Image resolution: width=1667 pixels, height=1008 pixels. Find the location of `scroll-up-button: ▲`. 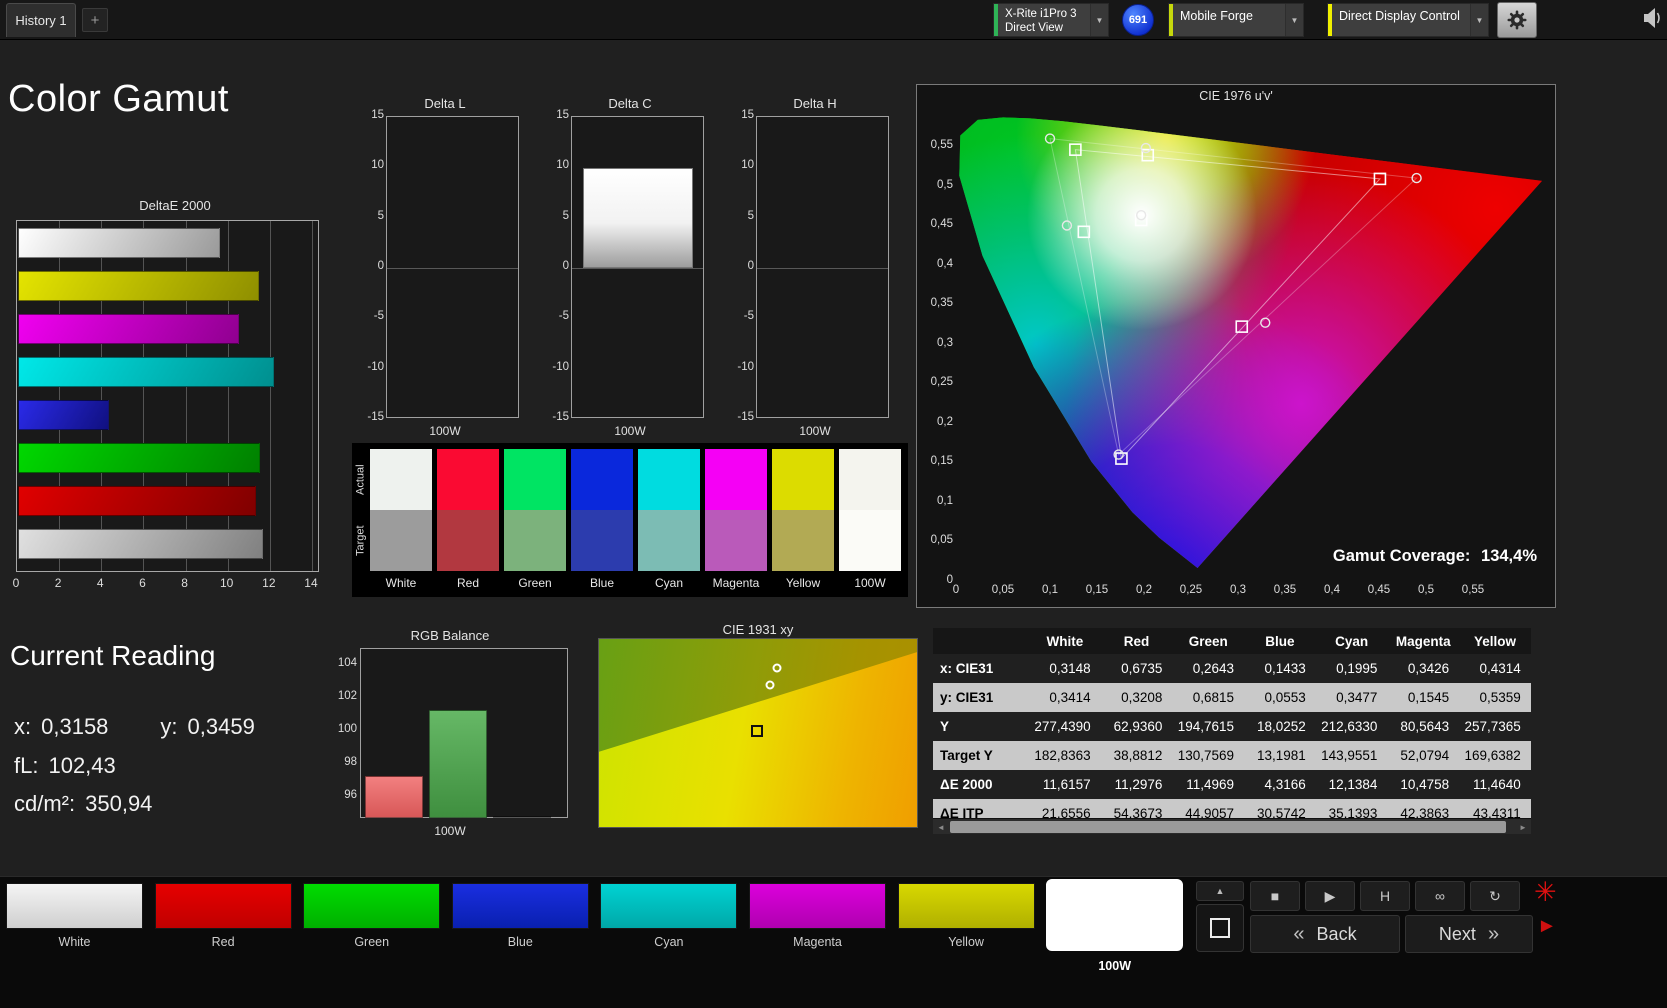

scroll-up-button: ▲ is located at coordinates (1220, 891).